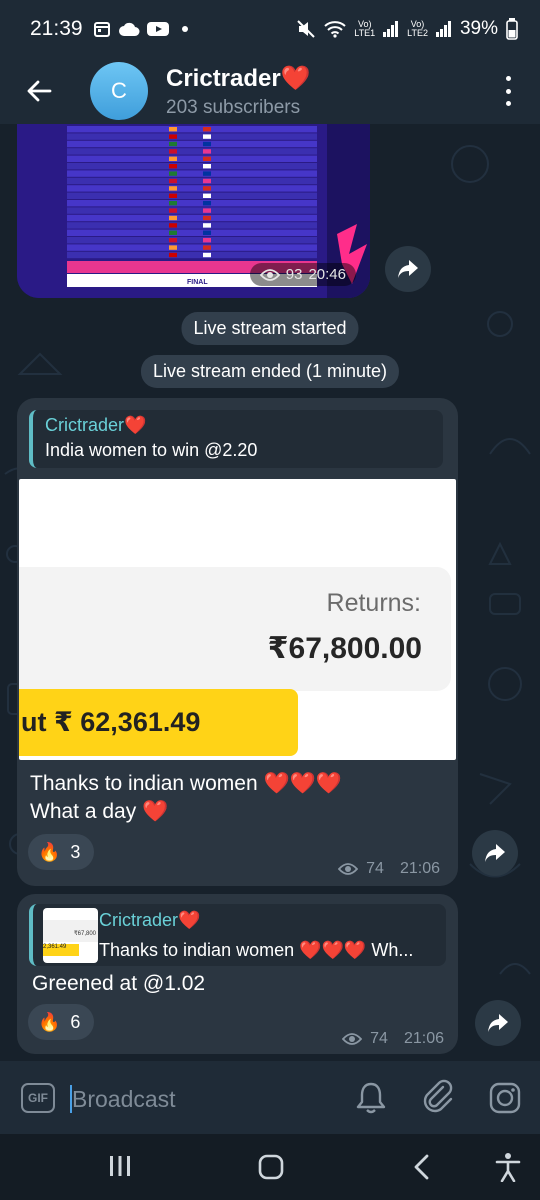 Image resolution: width=540 pixels, height=1200 pixels. I want to click on system-status-icons: Vo) LTE1 Vo) LTE2 39%, so click(407, 29).